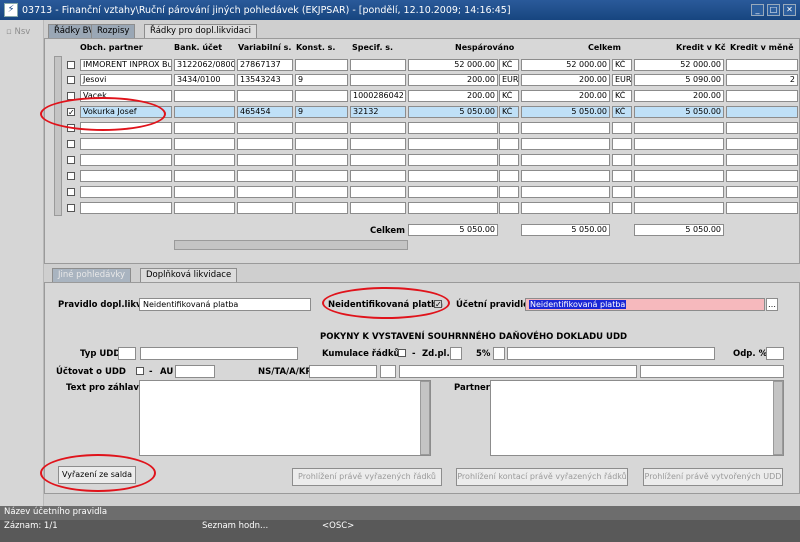  I want to click on pct-field-b, so click(611, 353).